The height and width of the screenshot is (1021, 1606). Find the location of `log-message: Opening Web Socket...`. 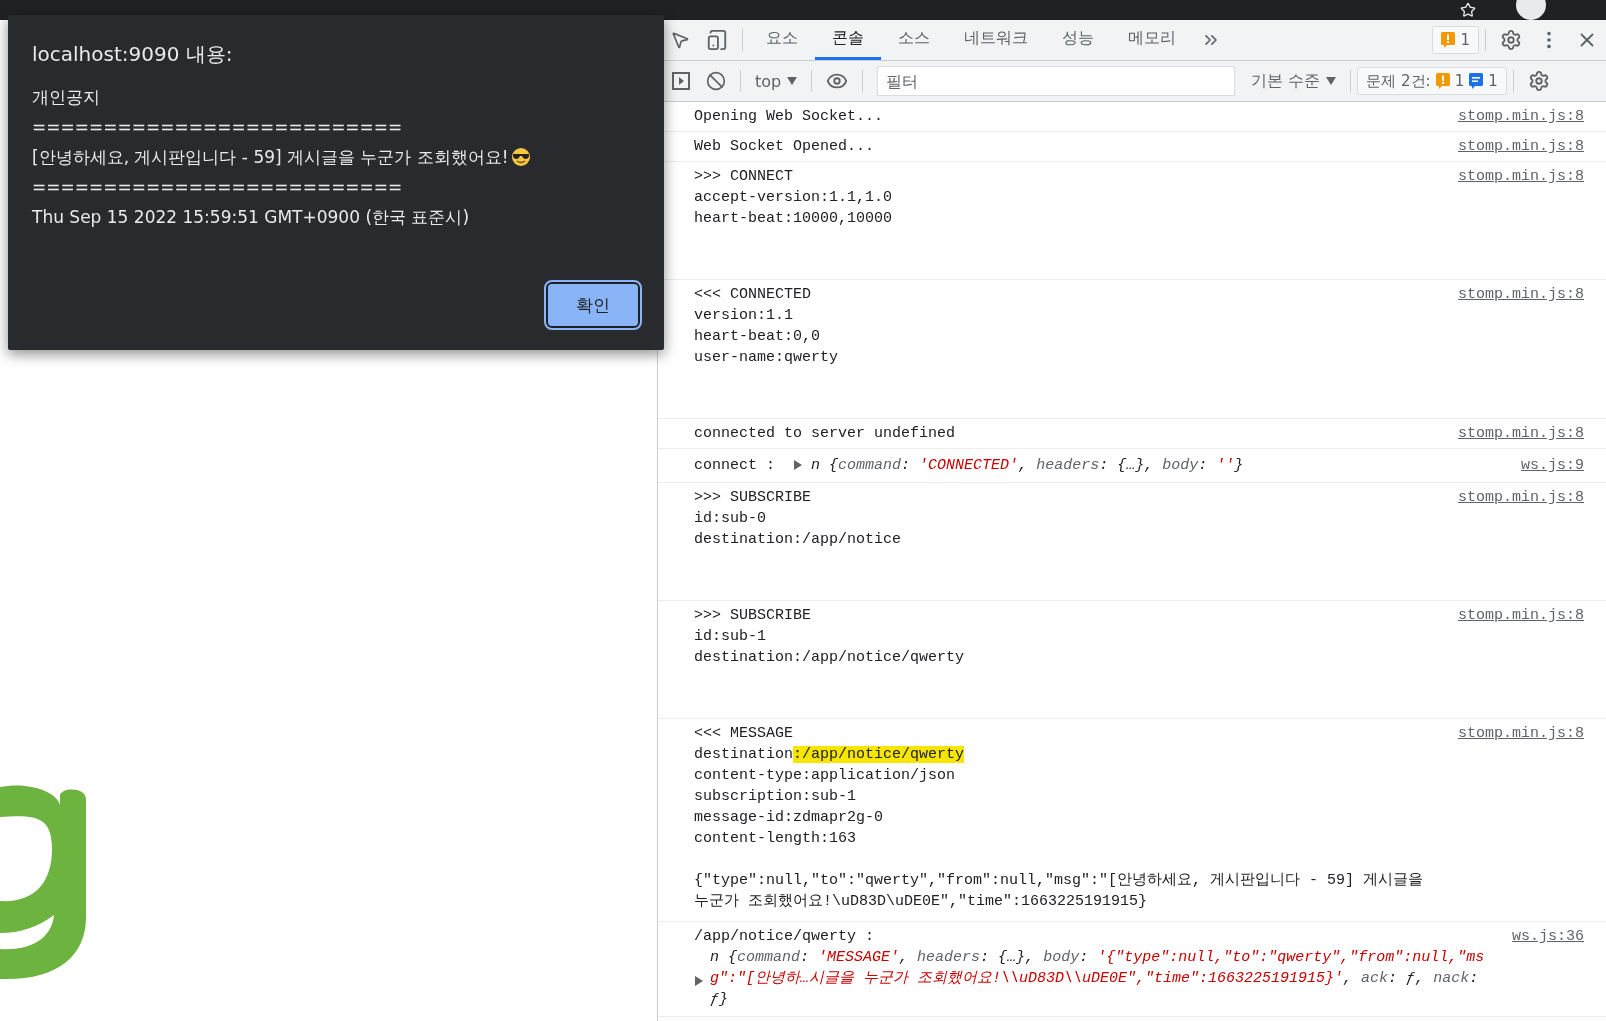

log-message: Opening Web Socket... is located at coordinates (789, 117).